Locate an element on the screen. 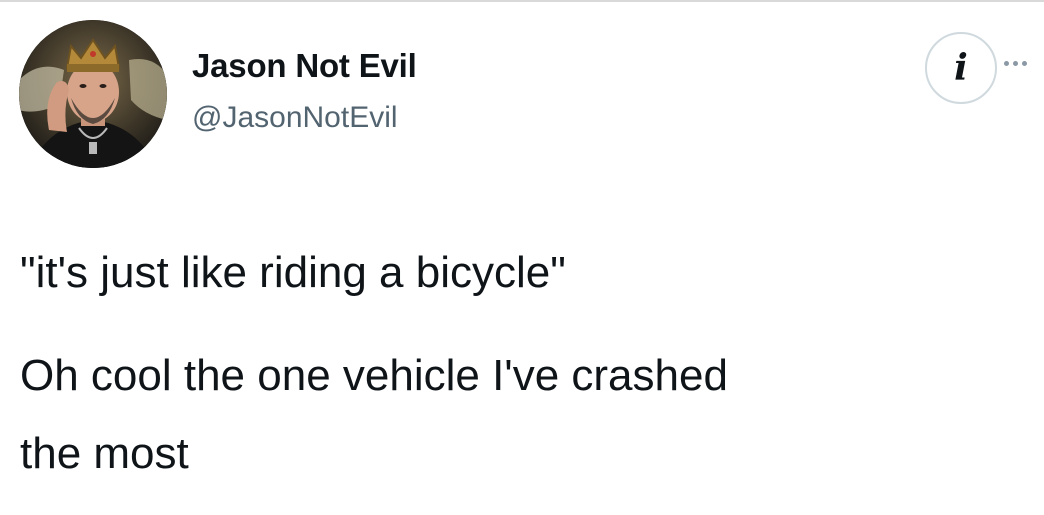 Image resolution: width=1044 pixels, height=515 pixels. author-display-name: Jason Not Evil is located at coordinates (304, 66).